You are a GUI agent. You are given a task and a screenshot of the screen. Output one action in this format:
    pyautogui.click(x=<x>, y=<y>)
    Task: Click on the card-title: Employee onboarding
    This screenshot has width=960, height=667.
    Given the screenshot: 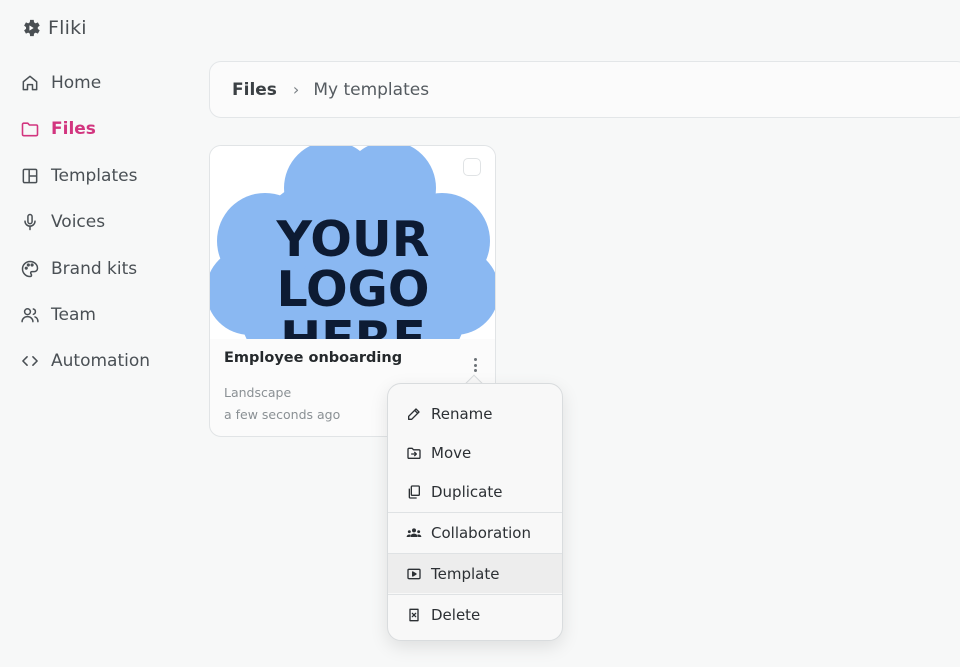 What is the action you would take?
    pyautogui.click(x=313, y=358)
    